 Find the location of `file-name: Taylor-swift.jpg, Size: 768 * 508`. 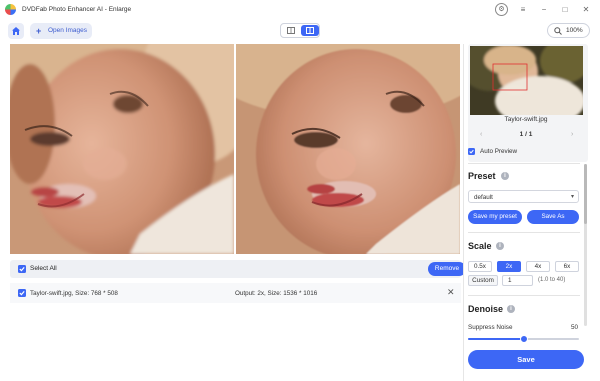

file-name: Taylor-swift.jpg, Size: 768 * 508 is located at coordinates (74, 293).